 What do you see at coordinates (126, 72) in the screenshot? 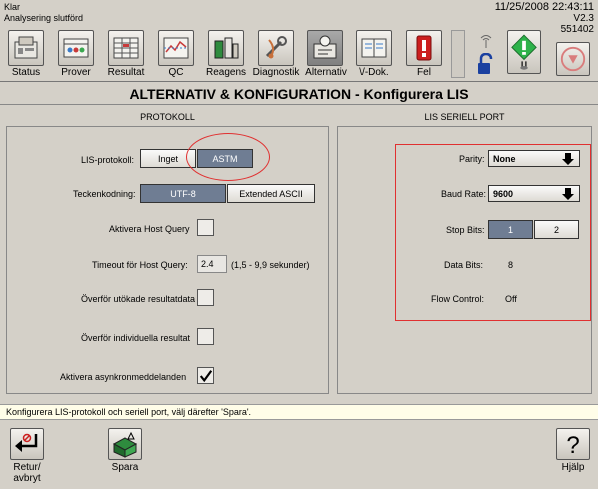
I see `toolbar-results-label: Resultat` at bounding box center [126, 72].